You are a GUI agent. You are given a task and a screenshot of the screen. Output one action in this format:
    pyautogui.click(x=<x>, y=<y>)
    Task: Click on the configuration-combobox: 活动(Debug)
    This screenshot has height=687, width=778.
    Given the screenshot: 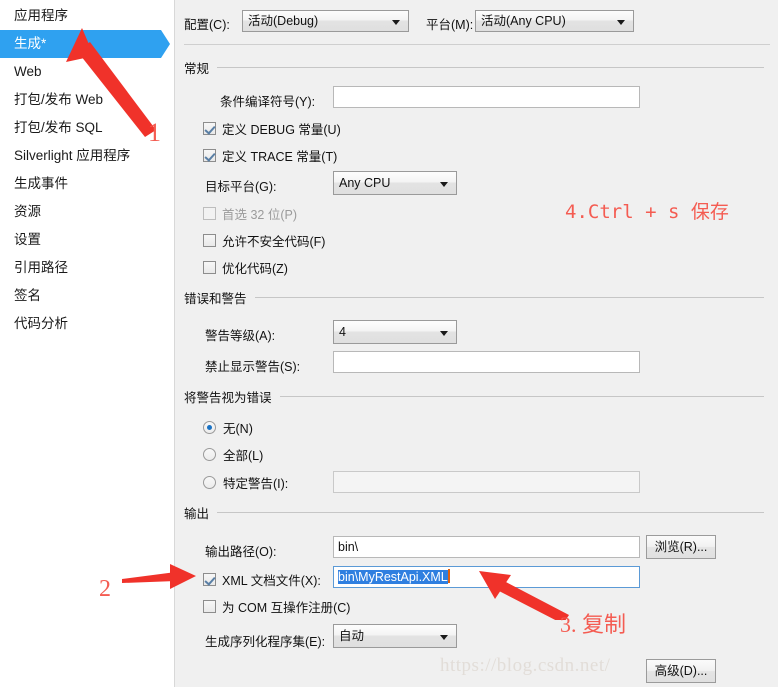 What is the action you would take?
    pyautogui.click(x=325, y=21)
    